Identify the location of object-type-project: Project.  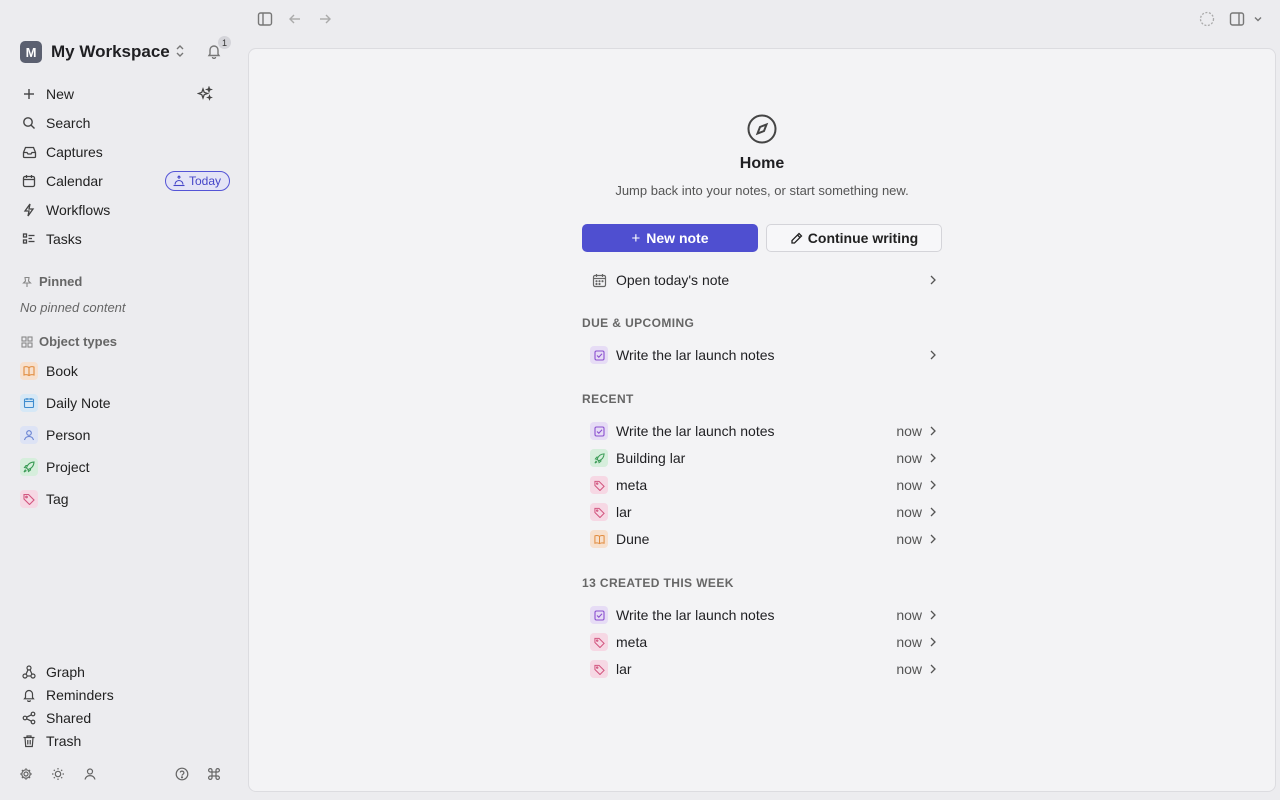
(125, 467).